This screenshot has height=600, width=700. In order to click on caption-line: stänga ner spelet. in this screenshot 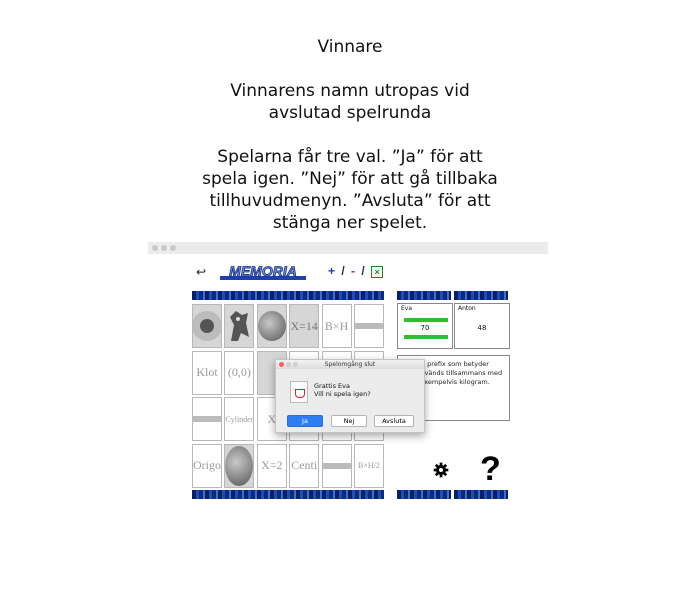, I will do `click(350, 223)`.